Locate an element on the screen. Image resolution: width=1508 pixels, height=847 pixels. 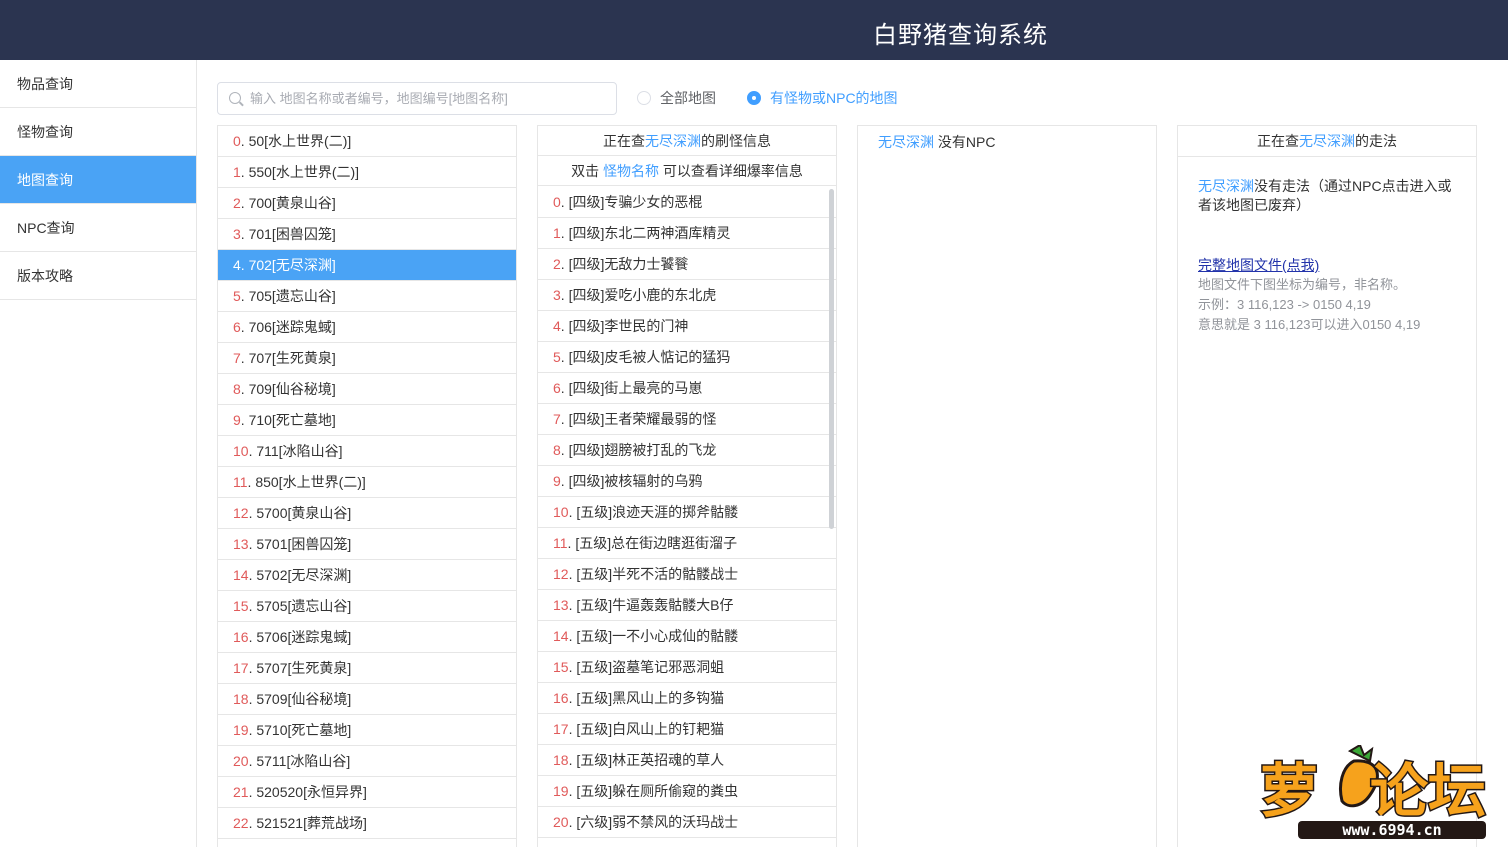
monster-list-item: 5. [四级]皮毛被人惦记的猛犸 is located at coordinates (687, 357).